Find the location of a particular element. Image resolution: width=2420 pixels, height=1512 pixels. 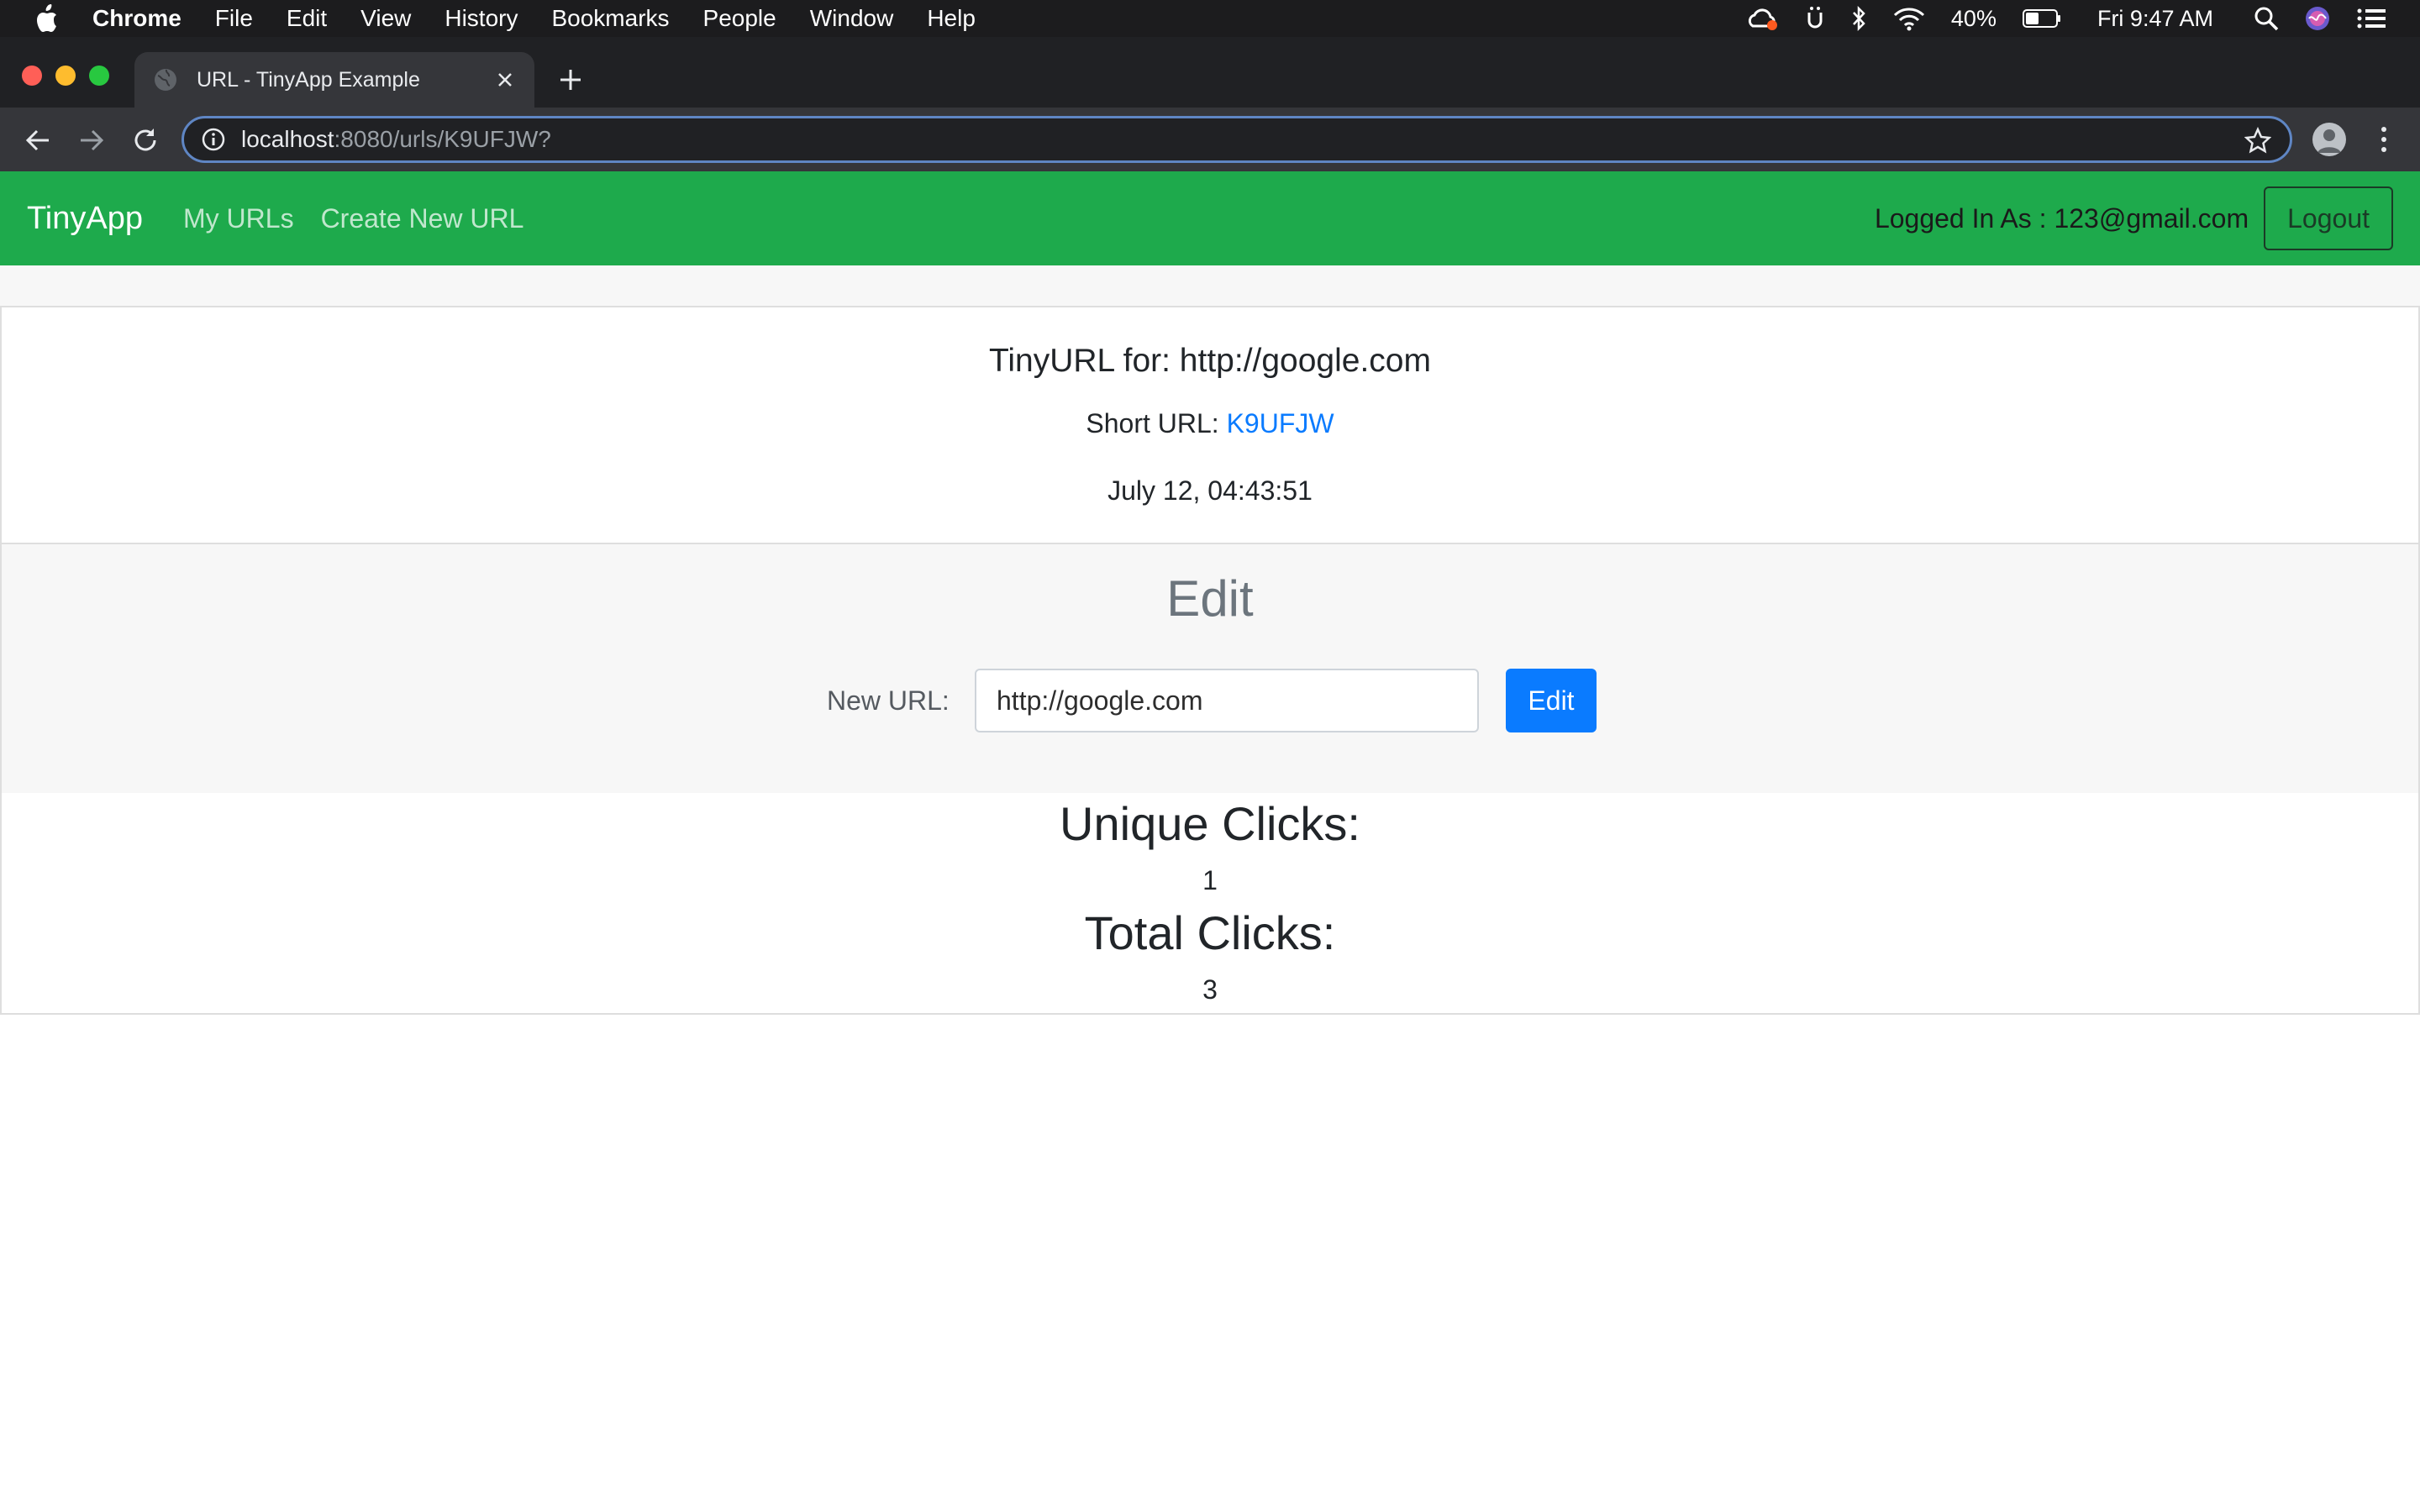

unique-clicks-heading: Unique Clicks: is located at coordinates (1210, 823).